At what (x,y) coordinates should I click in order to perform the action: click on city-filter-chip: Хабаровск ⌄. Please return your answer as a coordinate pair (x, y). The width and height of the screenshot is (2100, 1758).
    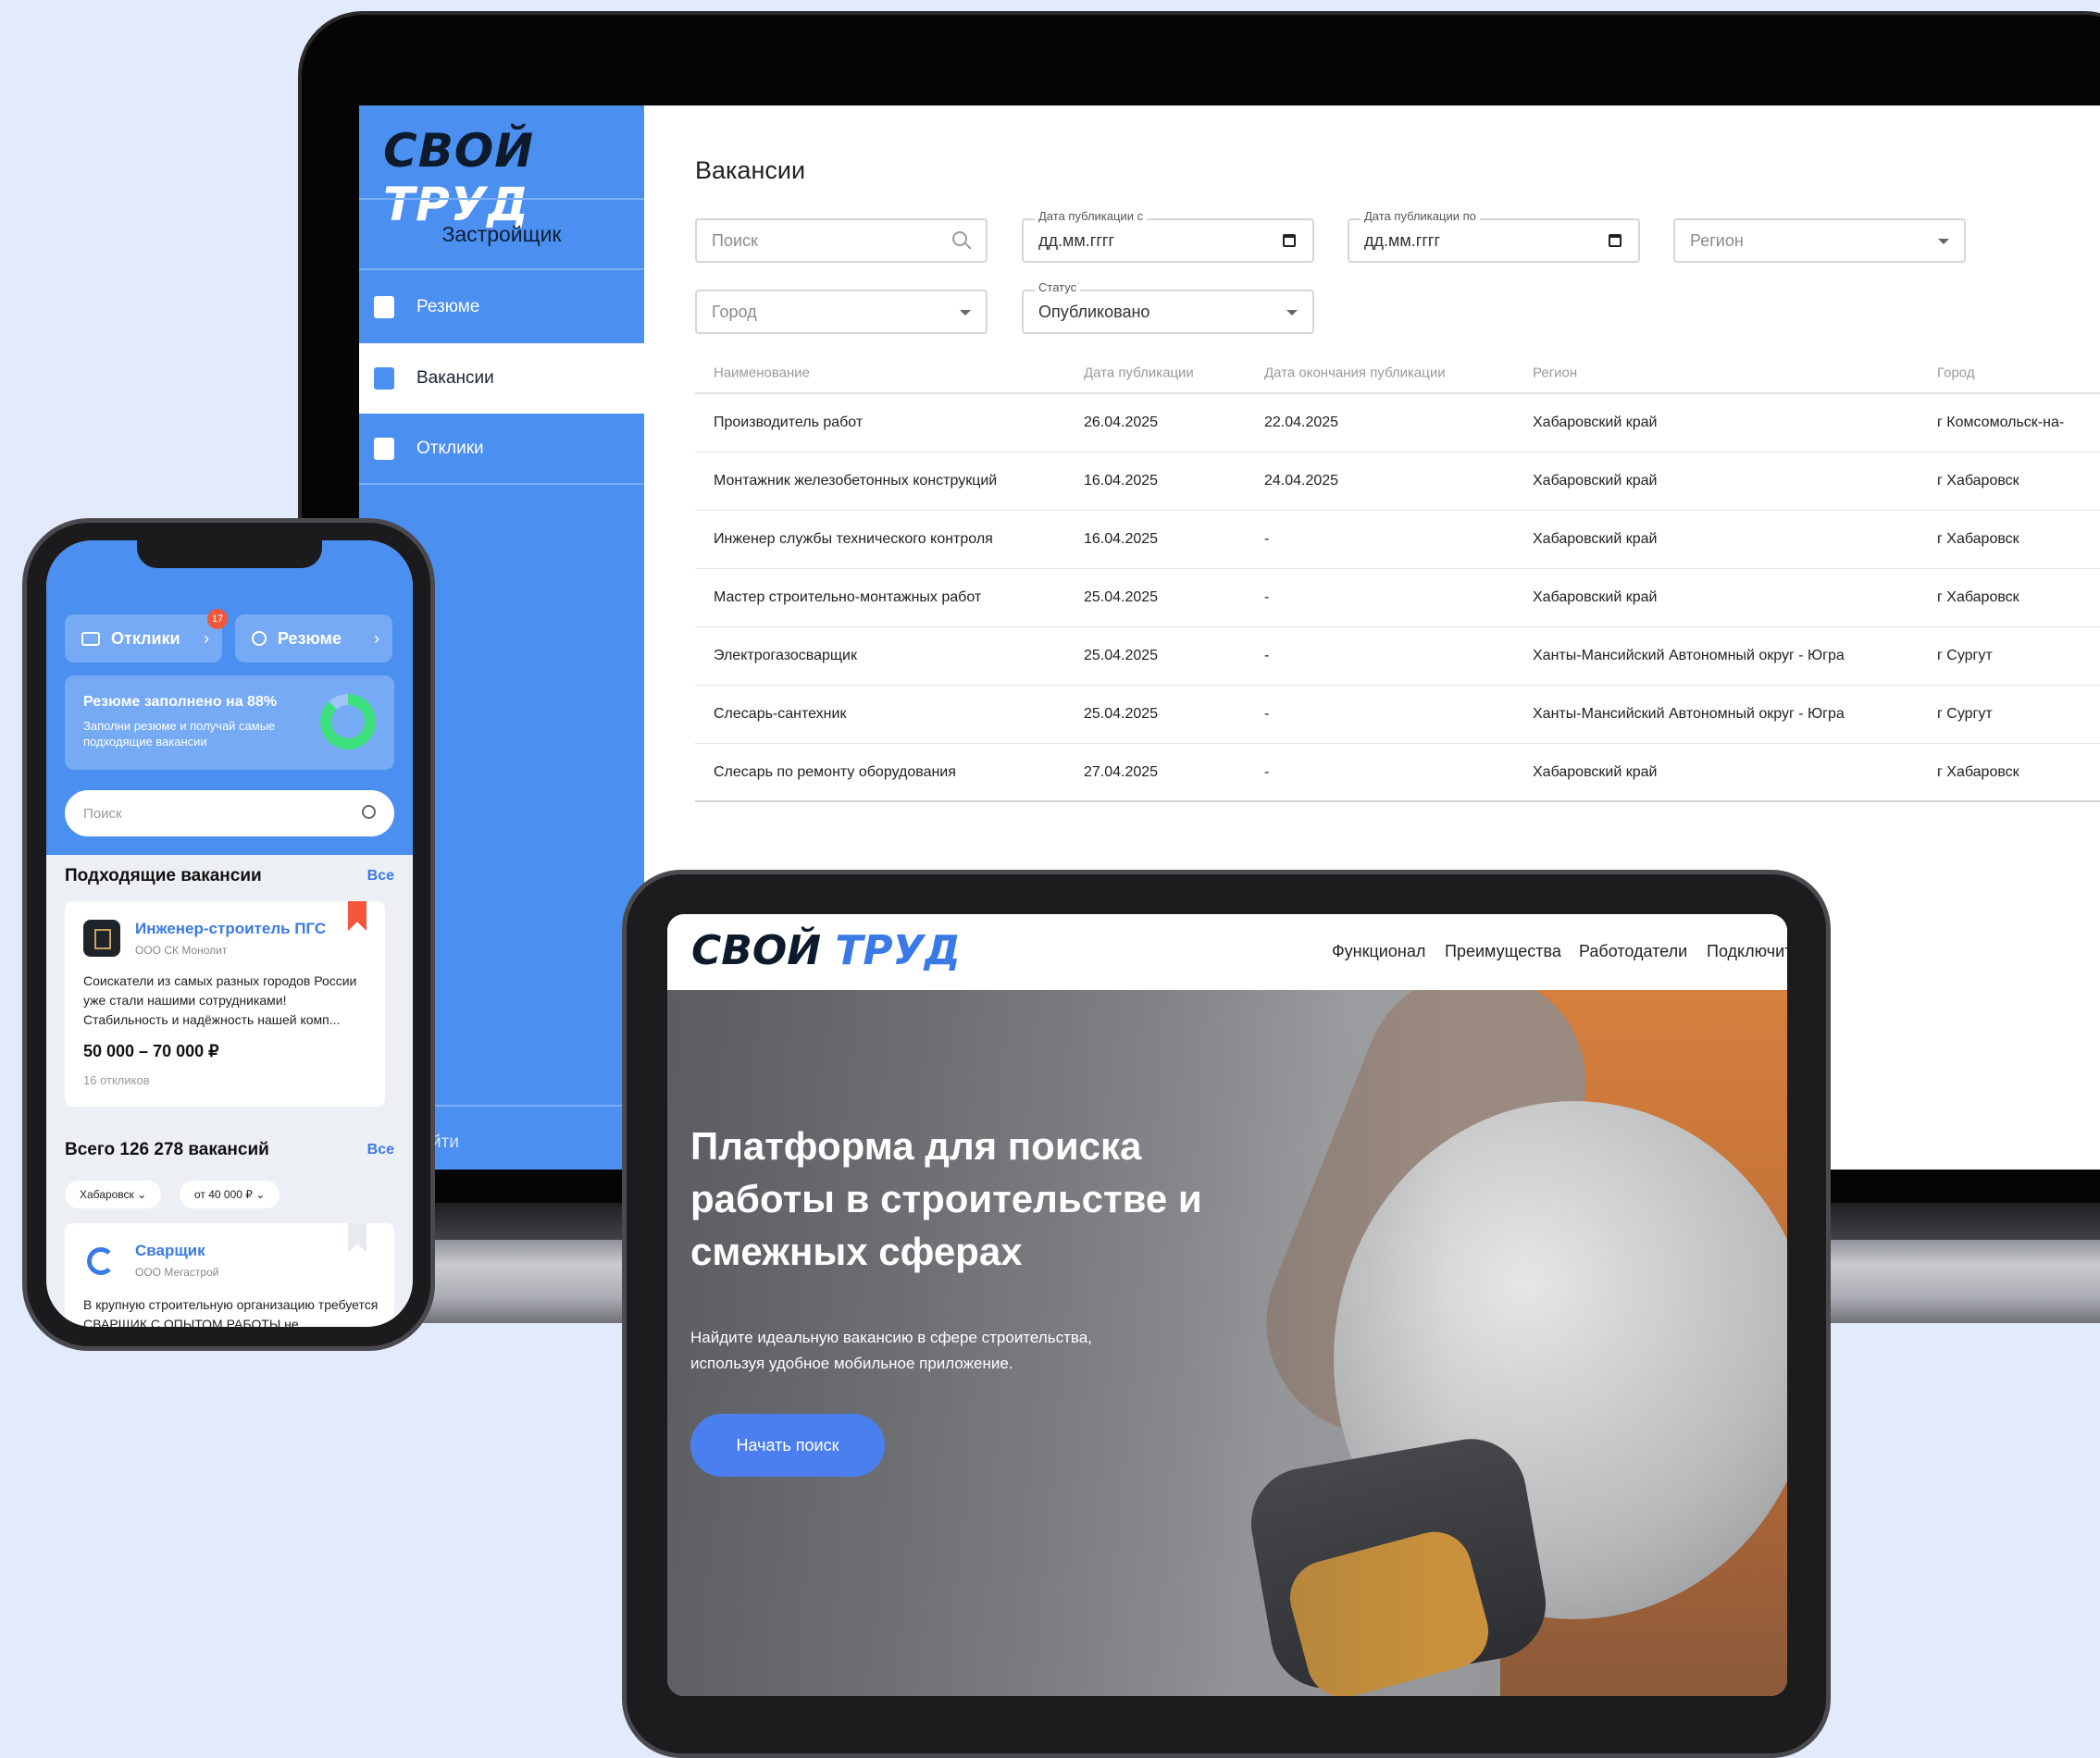
    Looking at the image, I should click on (113, 1194).